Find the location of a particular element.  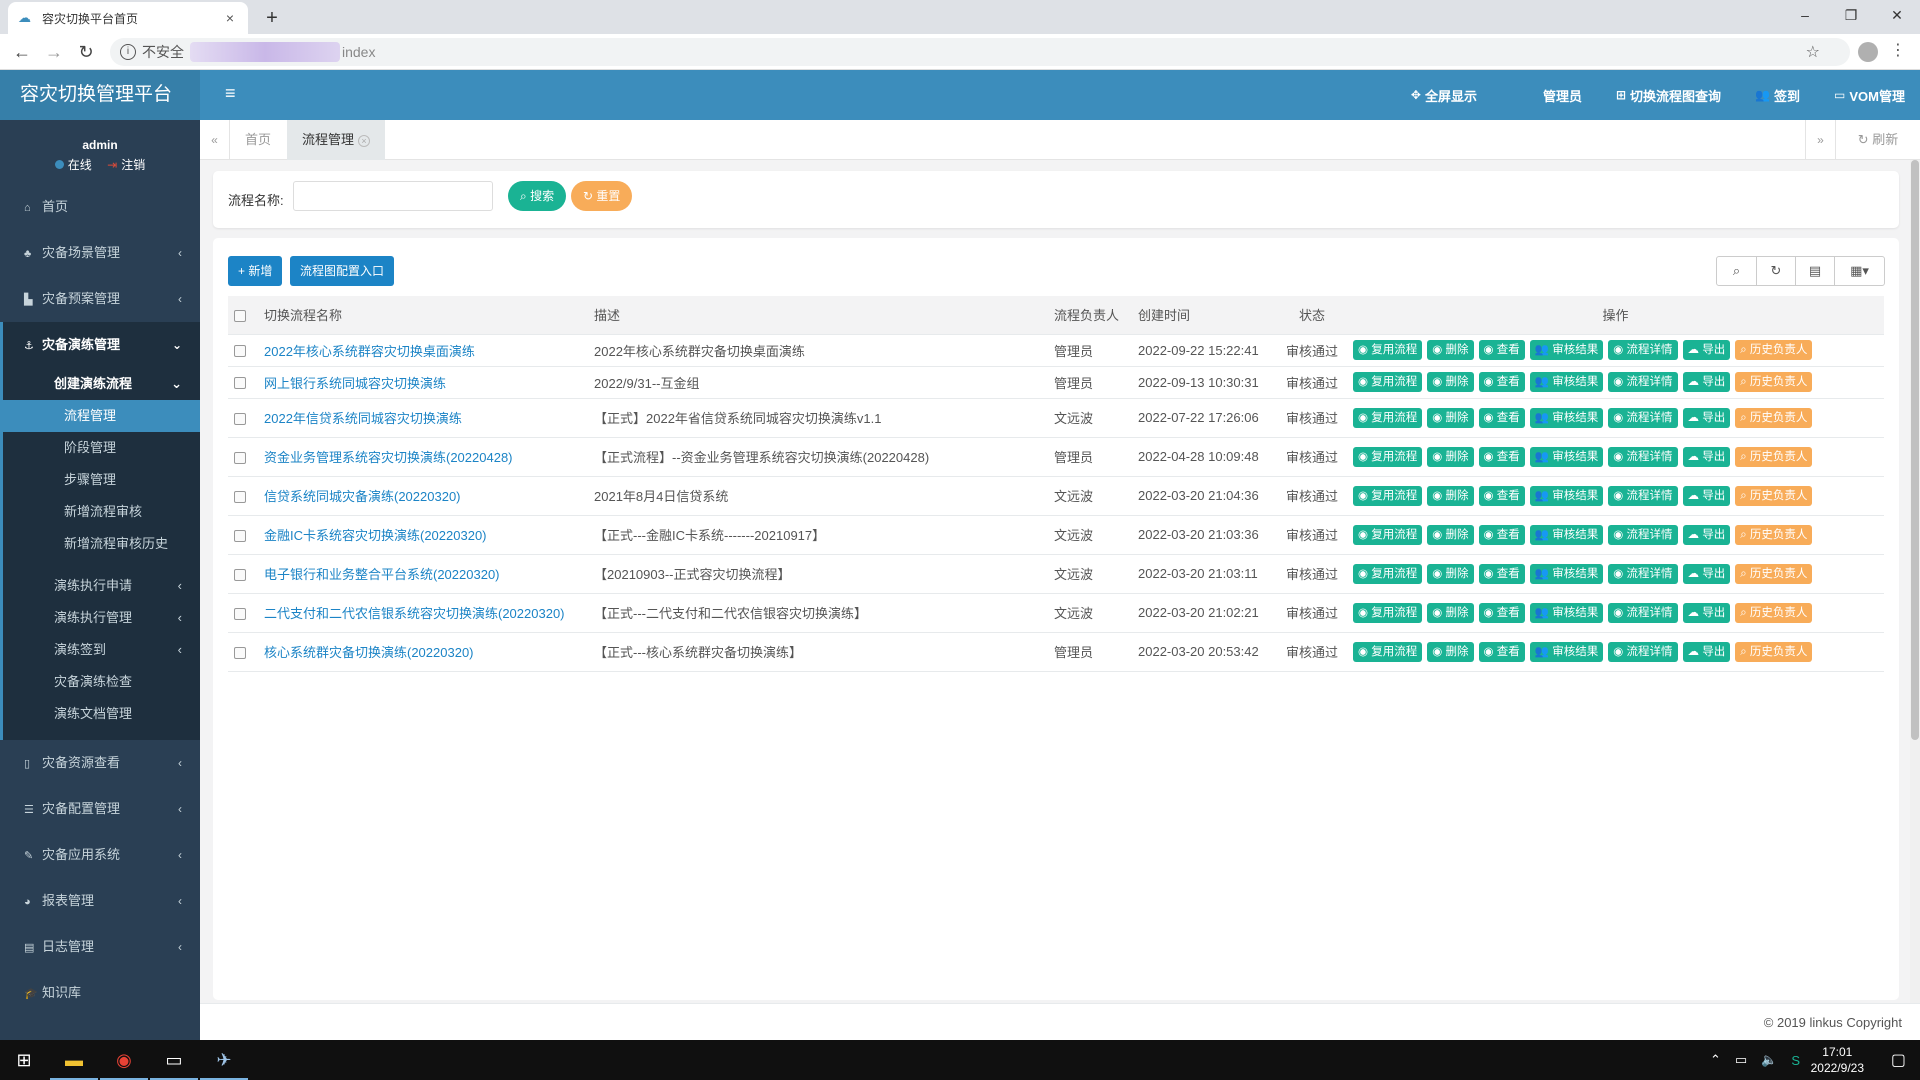

vom-management-button: ▭ VOM管理 is located at coordinates (1869, 95).